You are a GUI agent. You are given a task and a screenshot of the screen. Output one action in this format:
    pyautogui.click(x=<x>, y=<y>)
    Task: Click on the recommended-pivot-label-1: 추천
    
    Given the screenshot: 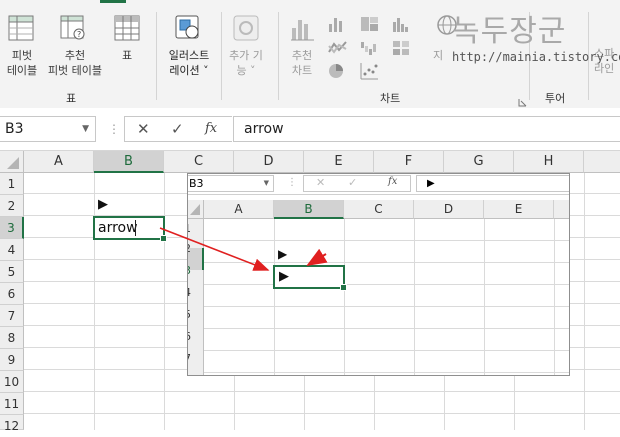 What is the action you would take?
    pyautogui.click(x=75, y=55)
    